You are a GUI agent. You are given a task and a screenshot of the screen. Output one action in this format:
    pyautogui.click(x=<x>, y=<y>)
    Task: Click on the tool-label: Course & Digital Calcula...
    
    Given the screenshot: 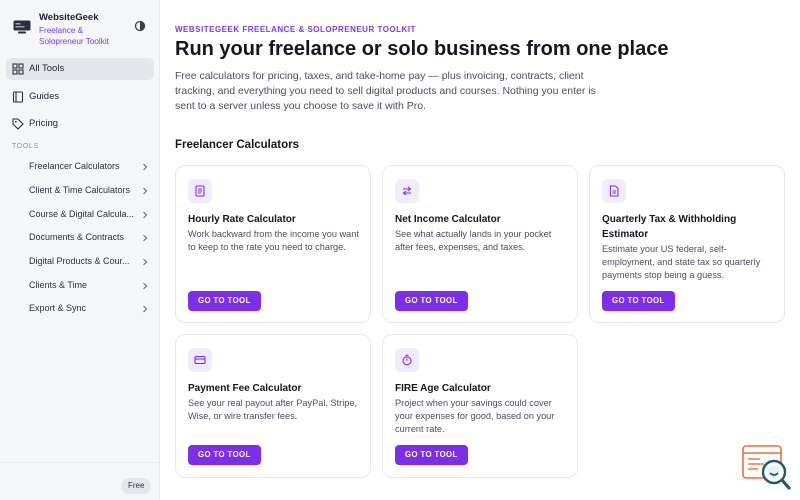 What is the action you would take?
    pyautogui.click(x=82, y=214)
    